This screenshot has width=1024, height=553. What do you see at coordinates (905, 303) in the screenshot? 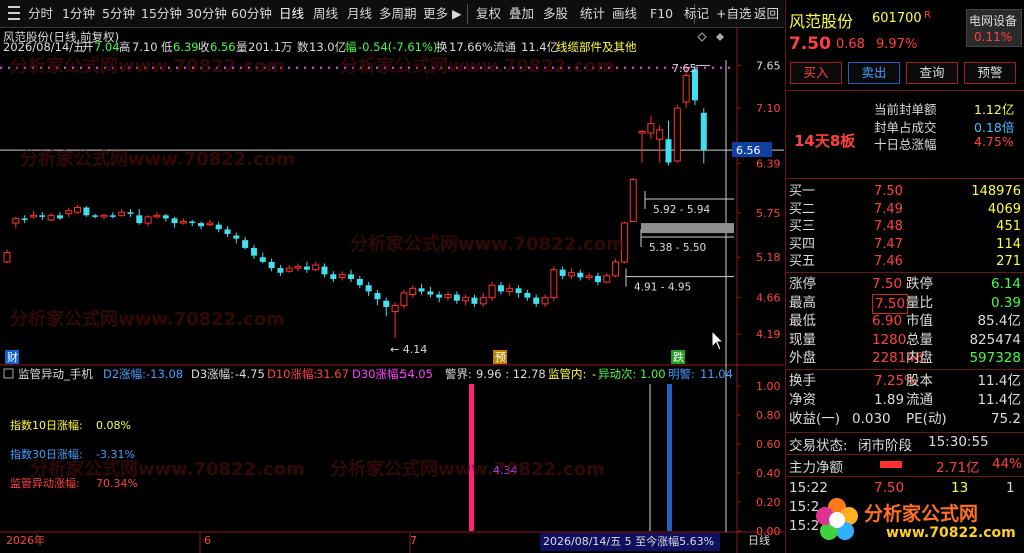
I see `stat-row: 最高 7.50 量比 0.39` at bounding box center [905, 303].